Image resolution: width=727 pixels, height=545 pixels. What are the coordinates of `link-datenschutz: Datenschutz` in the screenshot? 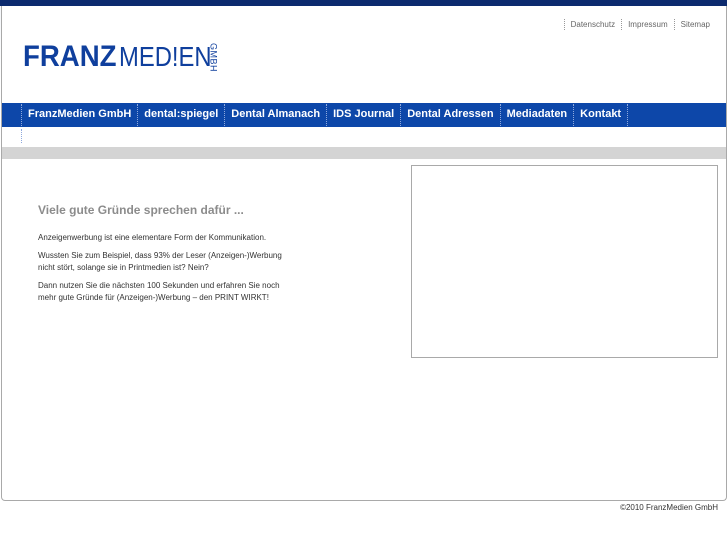 It's located at (592, 24).